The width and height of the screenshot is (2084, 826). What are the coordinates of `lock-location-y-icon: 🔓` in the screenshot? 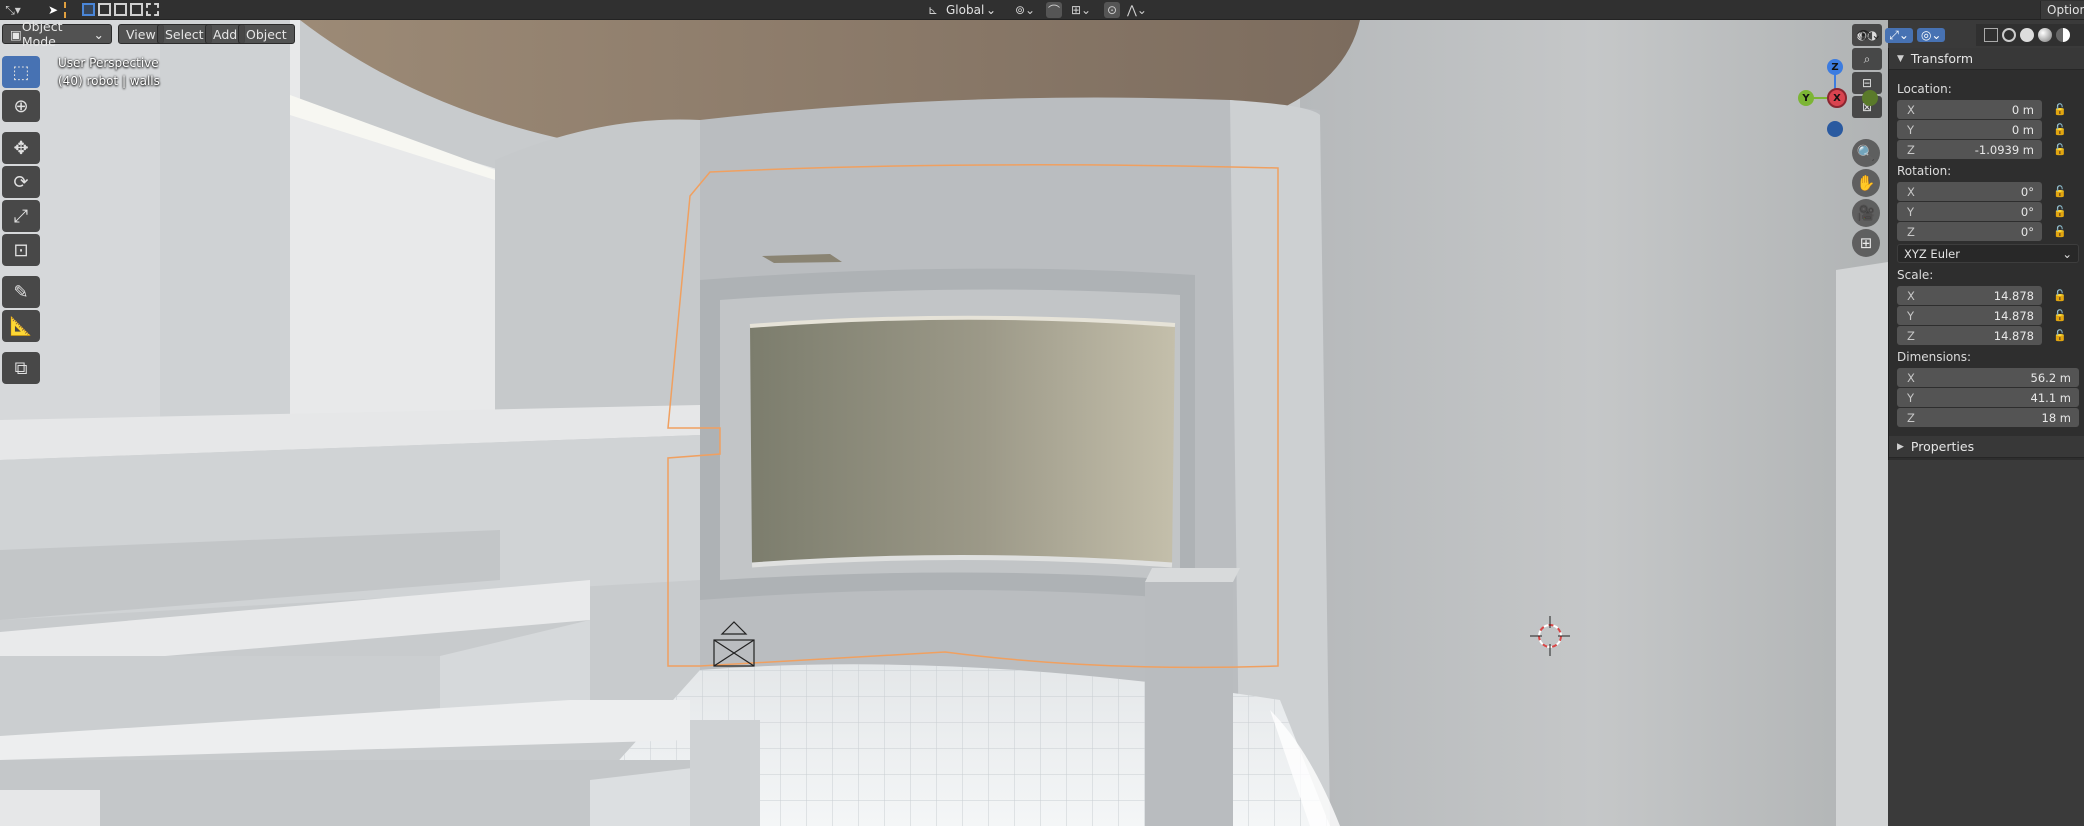 It's located at (2060, 129).